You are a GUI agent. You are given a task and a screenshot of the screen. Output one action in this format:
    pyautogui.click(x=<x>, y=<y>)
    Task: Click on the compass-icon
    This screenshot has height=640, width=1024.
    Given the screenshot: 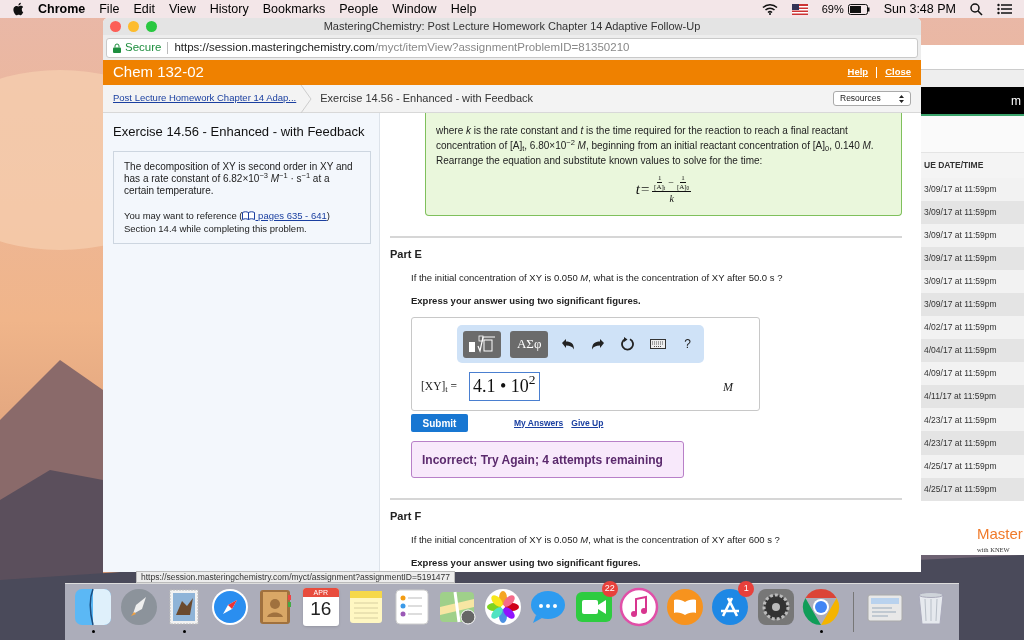 What is the action you would take?
    pyautogui.click(x=229, y=607)
    